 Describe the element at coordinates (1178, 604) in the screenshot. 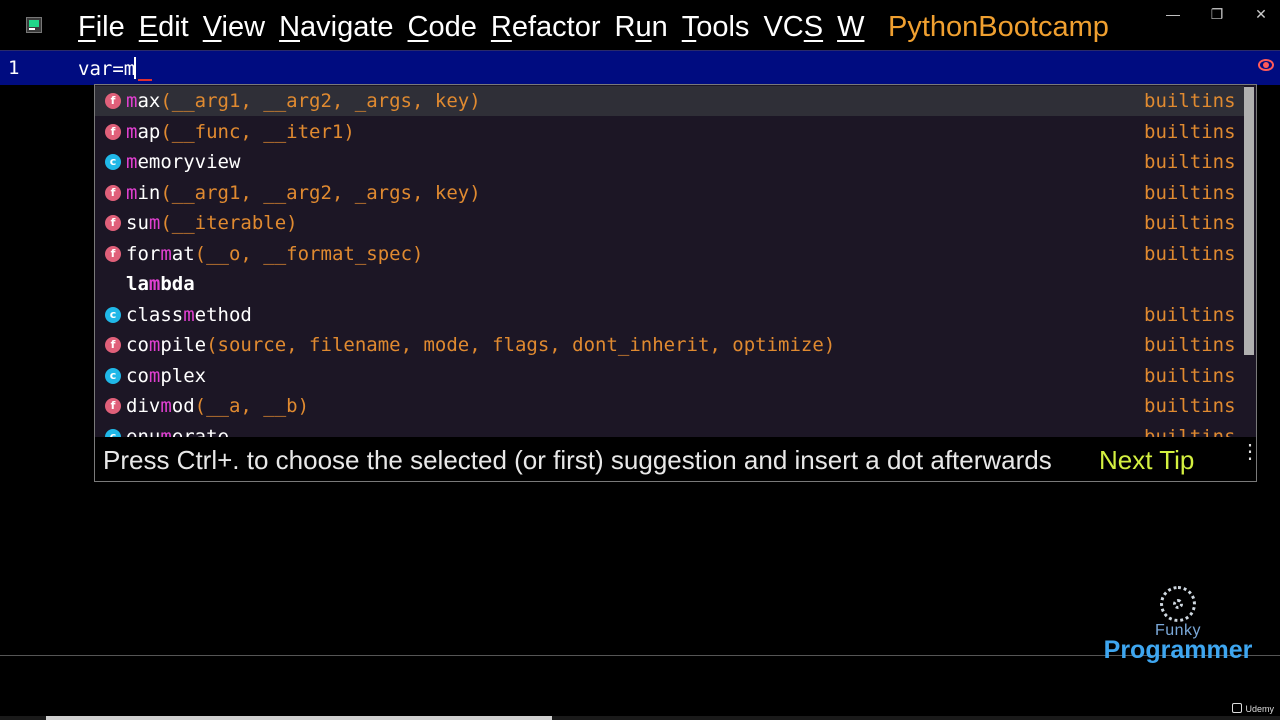

I see `funky-programmer-logo-icon` at that location.